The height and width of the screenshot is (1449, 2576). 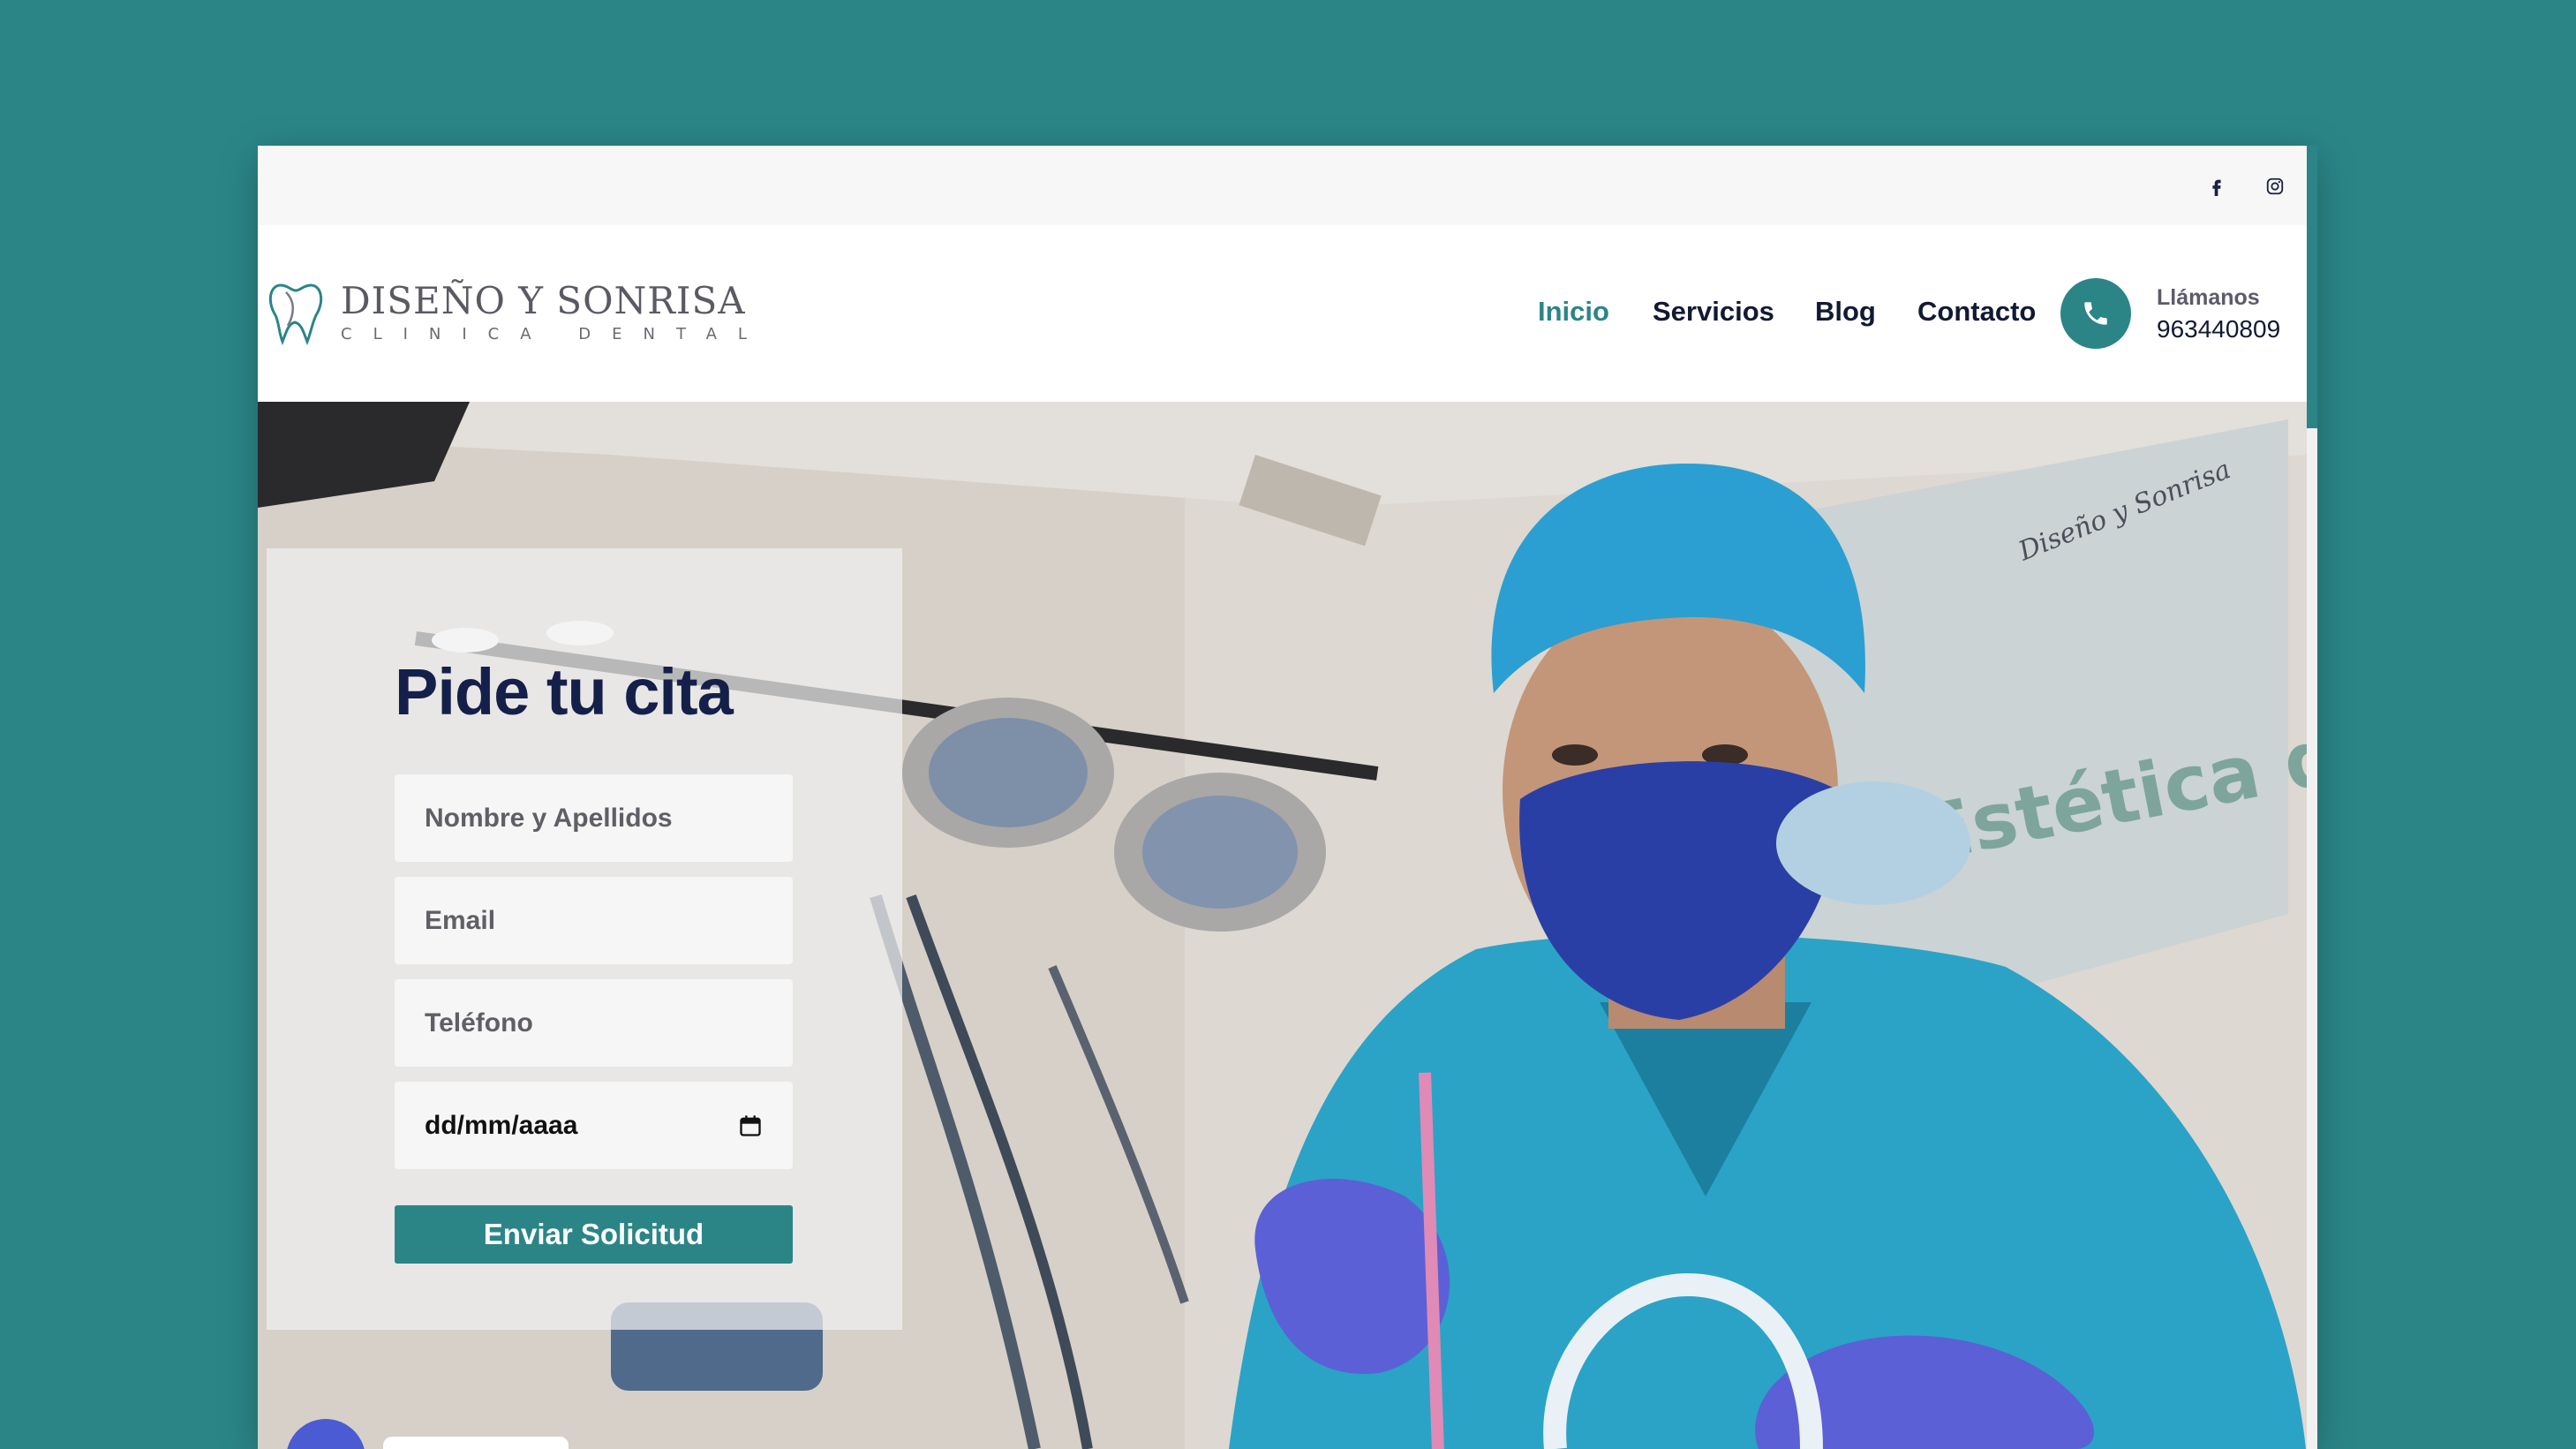 What do you see at coordinates (2217, 186) in the screenshot?
I see `facebook-icon` at bounding box center [2217, 186].